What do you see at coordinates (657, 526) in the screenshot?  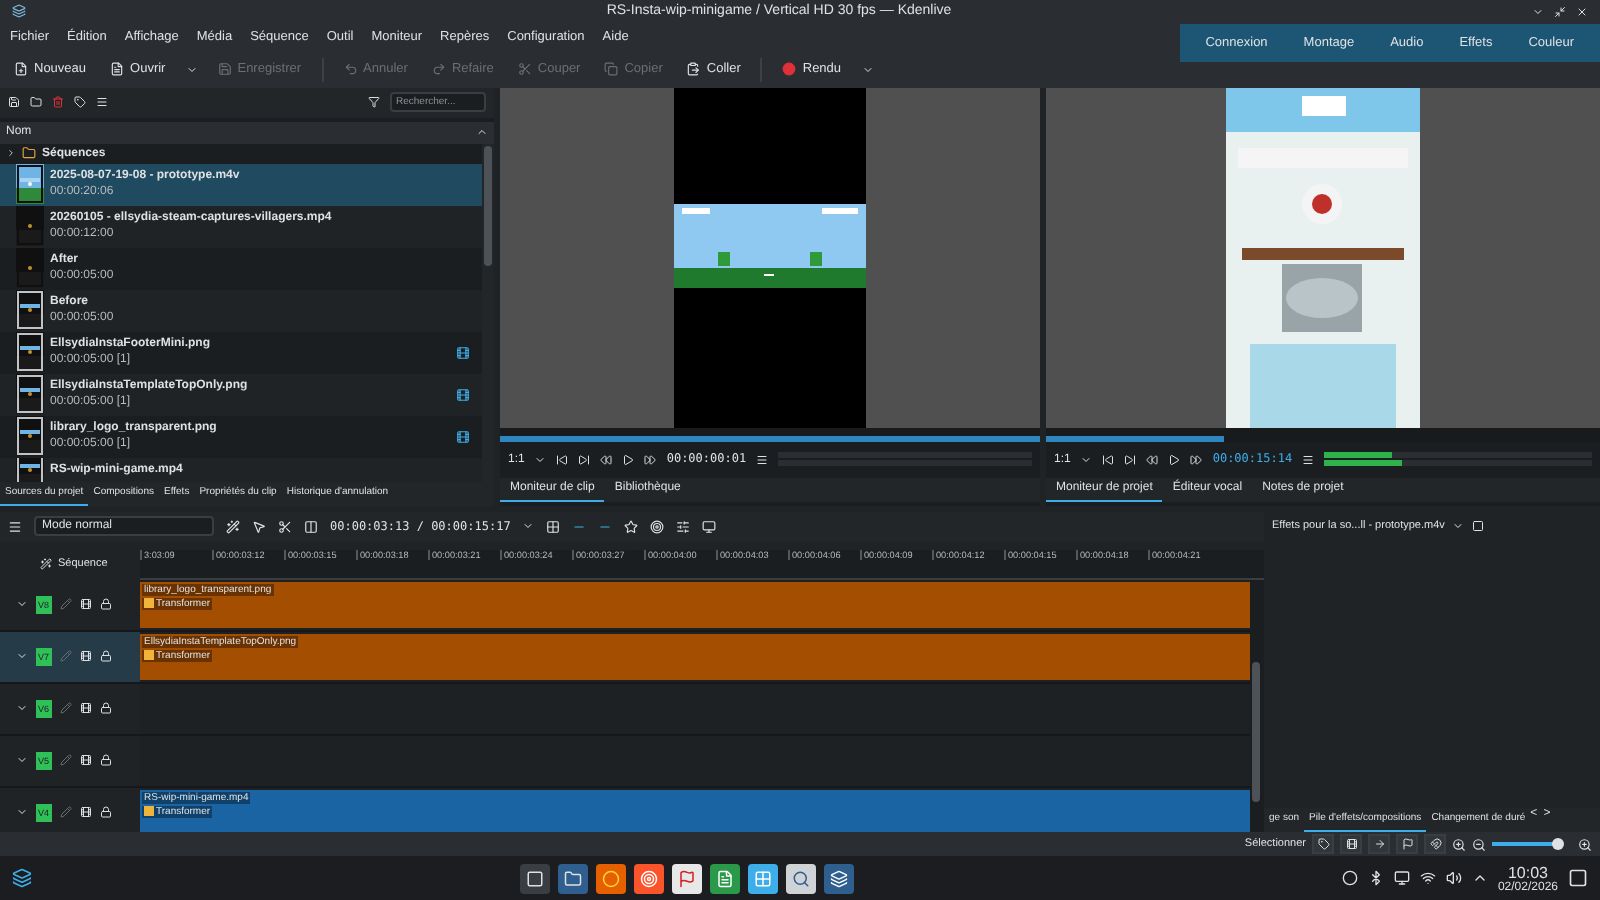 I see `target-icon` at bounding box center [657, 526].